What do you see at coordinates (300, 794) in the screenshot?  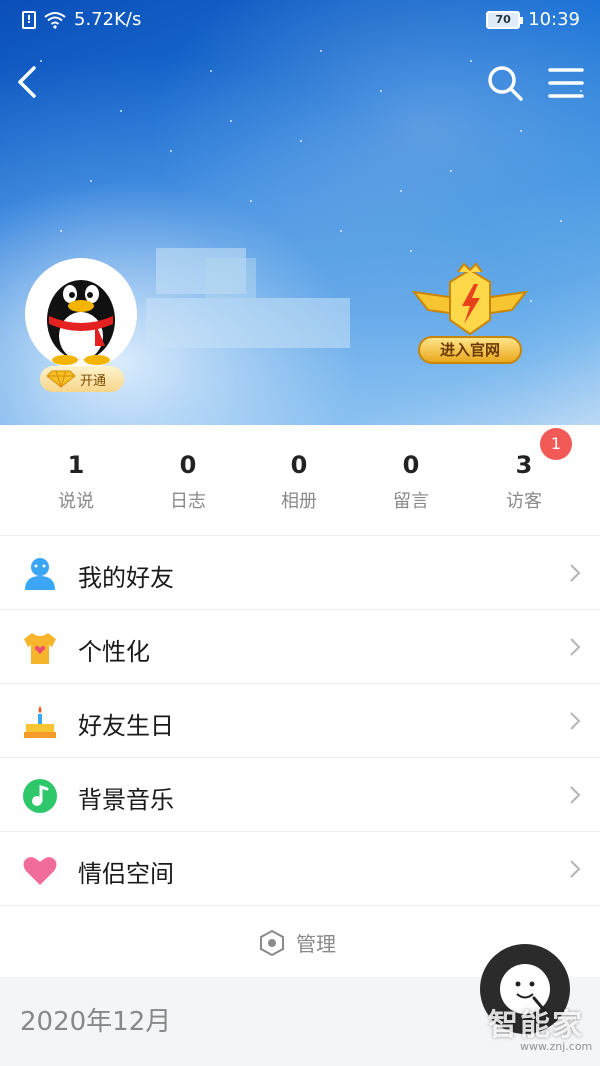 I see `menu-item-bg-music: 背景音乐` at bounding box center [300, 794].